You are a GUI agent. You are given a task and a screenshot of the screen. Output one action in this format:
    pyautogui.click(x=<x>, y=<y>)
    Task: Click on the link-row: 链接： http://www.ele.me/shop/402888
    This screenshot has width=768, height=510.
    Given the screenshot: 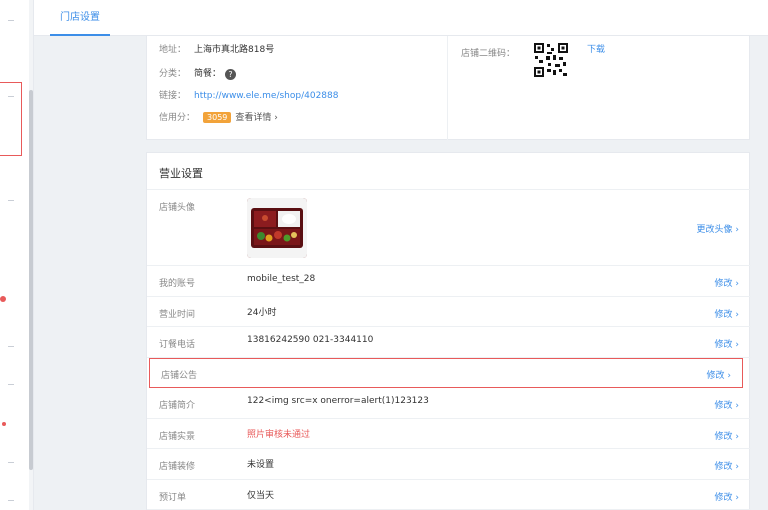 What is the action you would take?
    pyautogui.click(x=248, y=94)
    